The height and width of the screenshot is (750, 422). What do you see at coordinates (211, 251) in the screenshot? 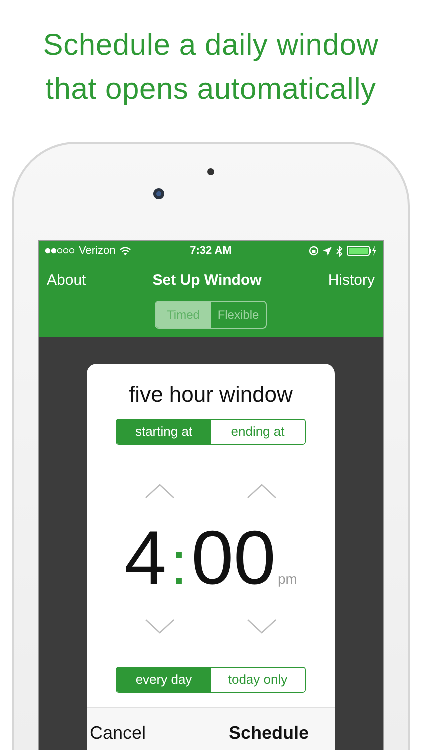
I see `clock-time: 7:32 AM` at bounding box center [211, 251].